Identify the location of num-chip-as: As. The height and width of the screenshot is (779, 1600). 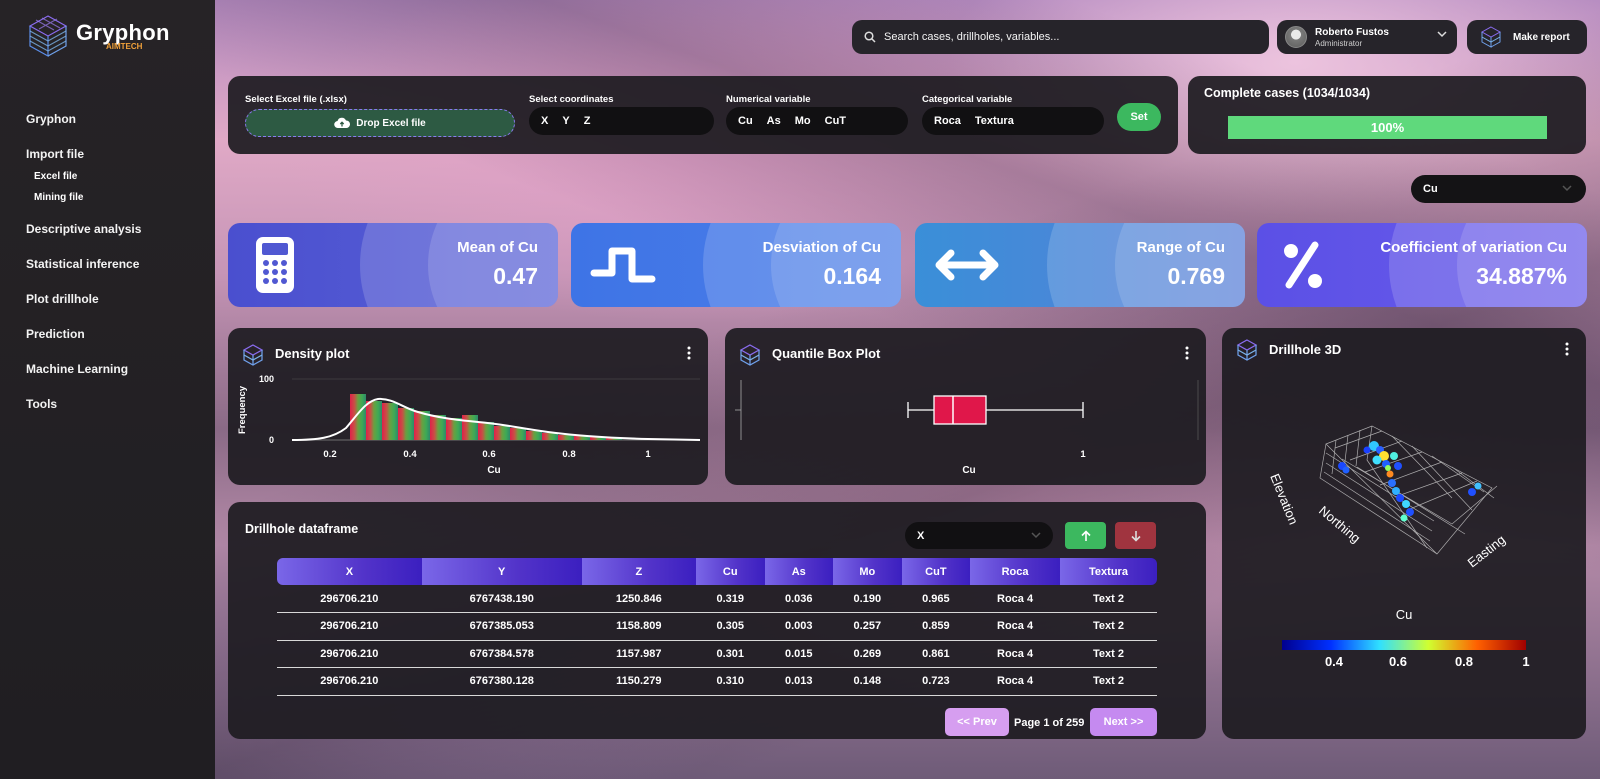
(774, 121).